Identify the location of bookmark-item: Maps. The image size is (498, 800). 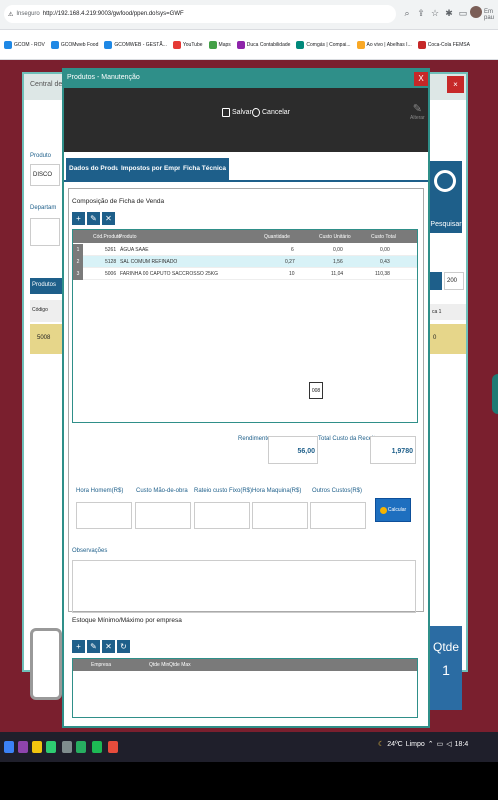
(219, 44).